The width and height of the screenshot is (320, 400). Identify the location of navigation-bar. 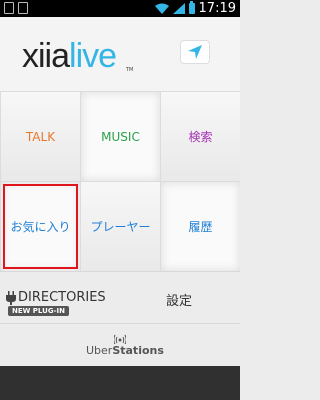
(120, 383).